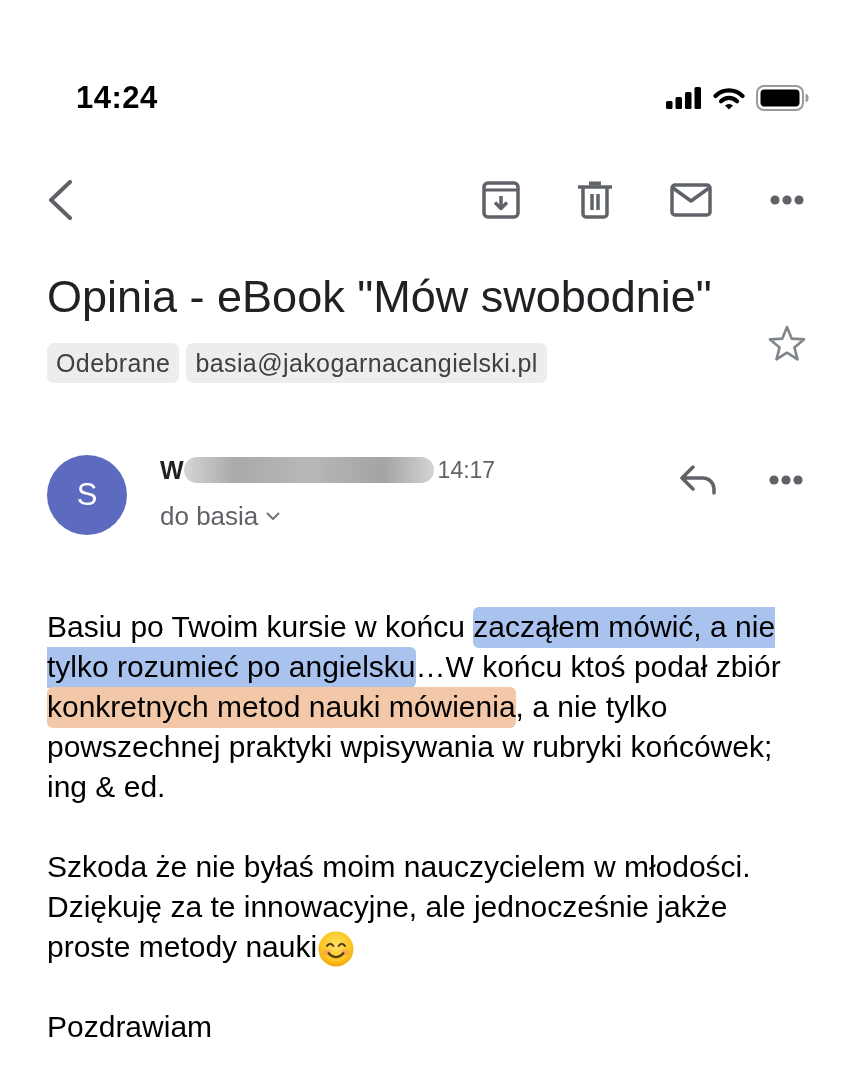 This screenshot has height=1070, width=853. Describe the element at coordinates (209, 516) in the screenshot. I see `recipients-toggle: do basia` at that location.